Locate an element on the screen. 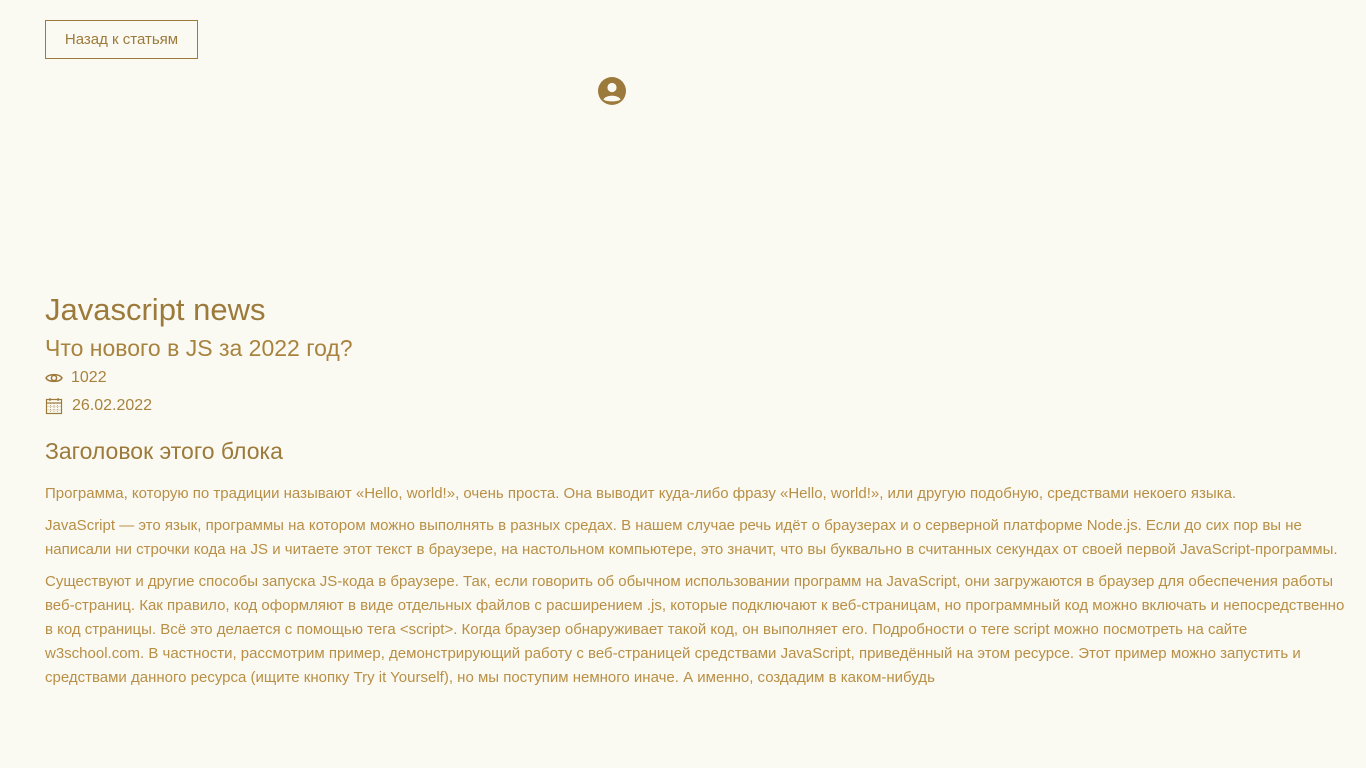 The height and width of the screenshot is (768, 1366). back-to-articles-button: Назад к статьям is located at coordinates (121, 39).